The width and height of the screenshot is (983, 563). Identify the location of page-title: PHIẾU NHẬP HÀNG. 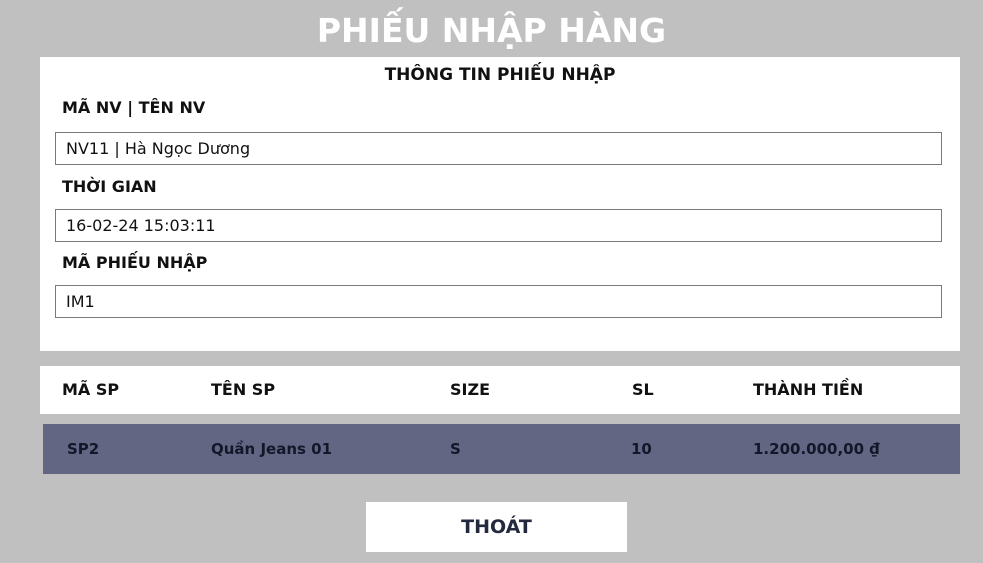
(491, 30).